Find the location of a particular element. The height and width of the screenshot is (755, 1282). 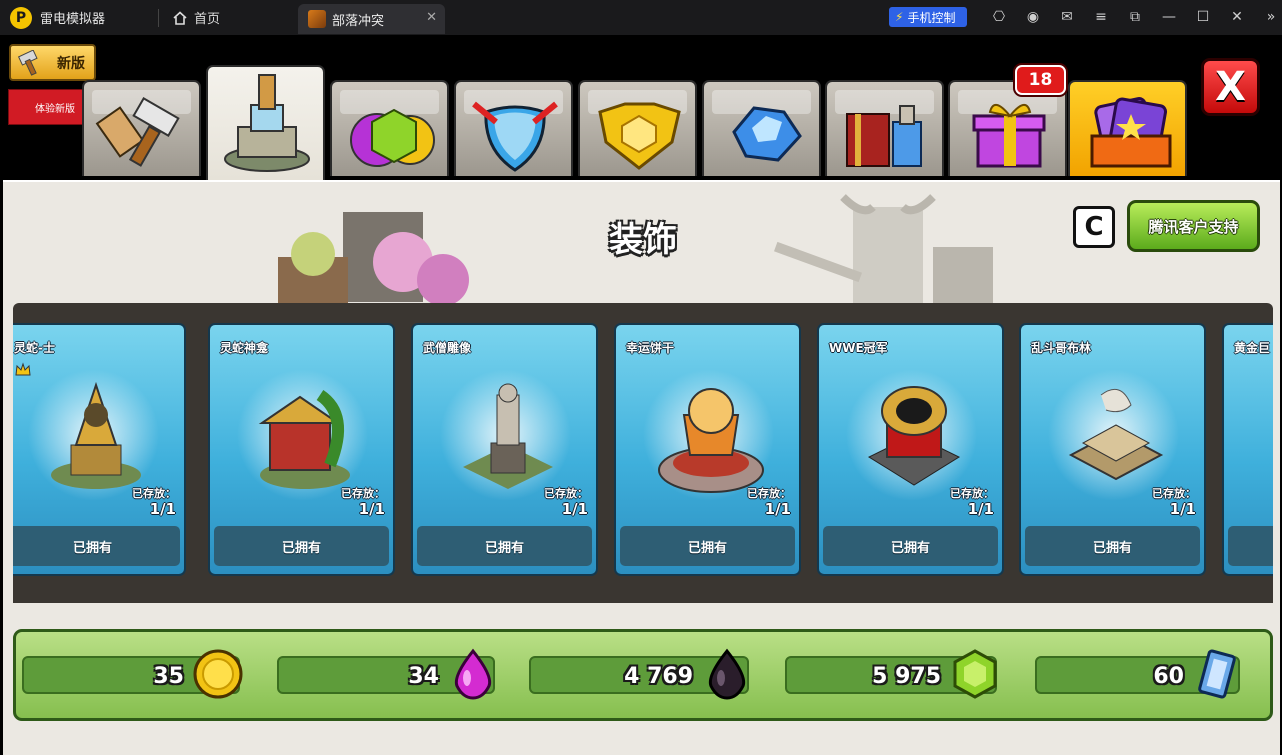

game-tab-icon is located at coordinates (317, 19).